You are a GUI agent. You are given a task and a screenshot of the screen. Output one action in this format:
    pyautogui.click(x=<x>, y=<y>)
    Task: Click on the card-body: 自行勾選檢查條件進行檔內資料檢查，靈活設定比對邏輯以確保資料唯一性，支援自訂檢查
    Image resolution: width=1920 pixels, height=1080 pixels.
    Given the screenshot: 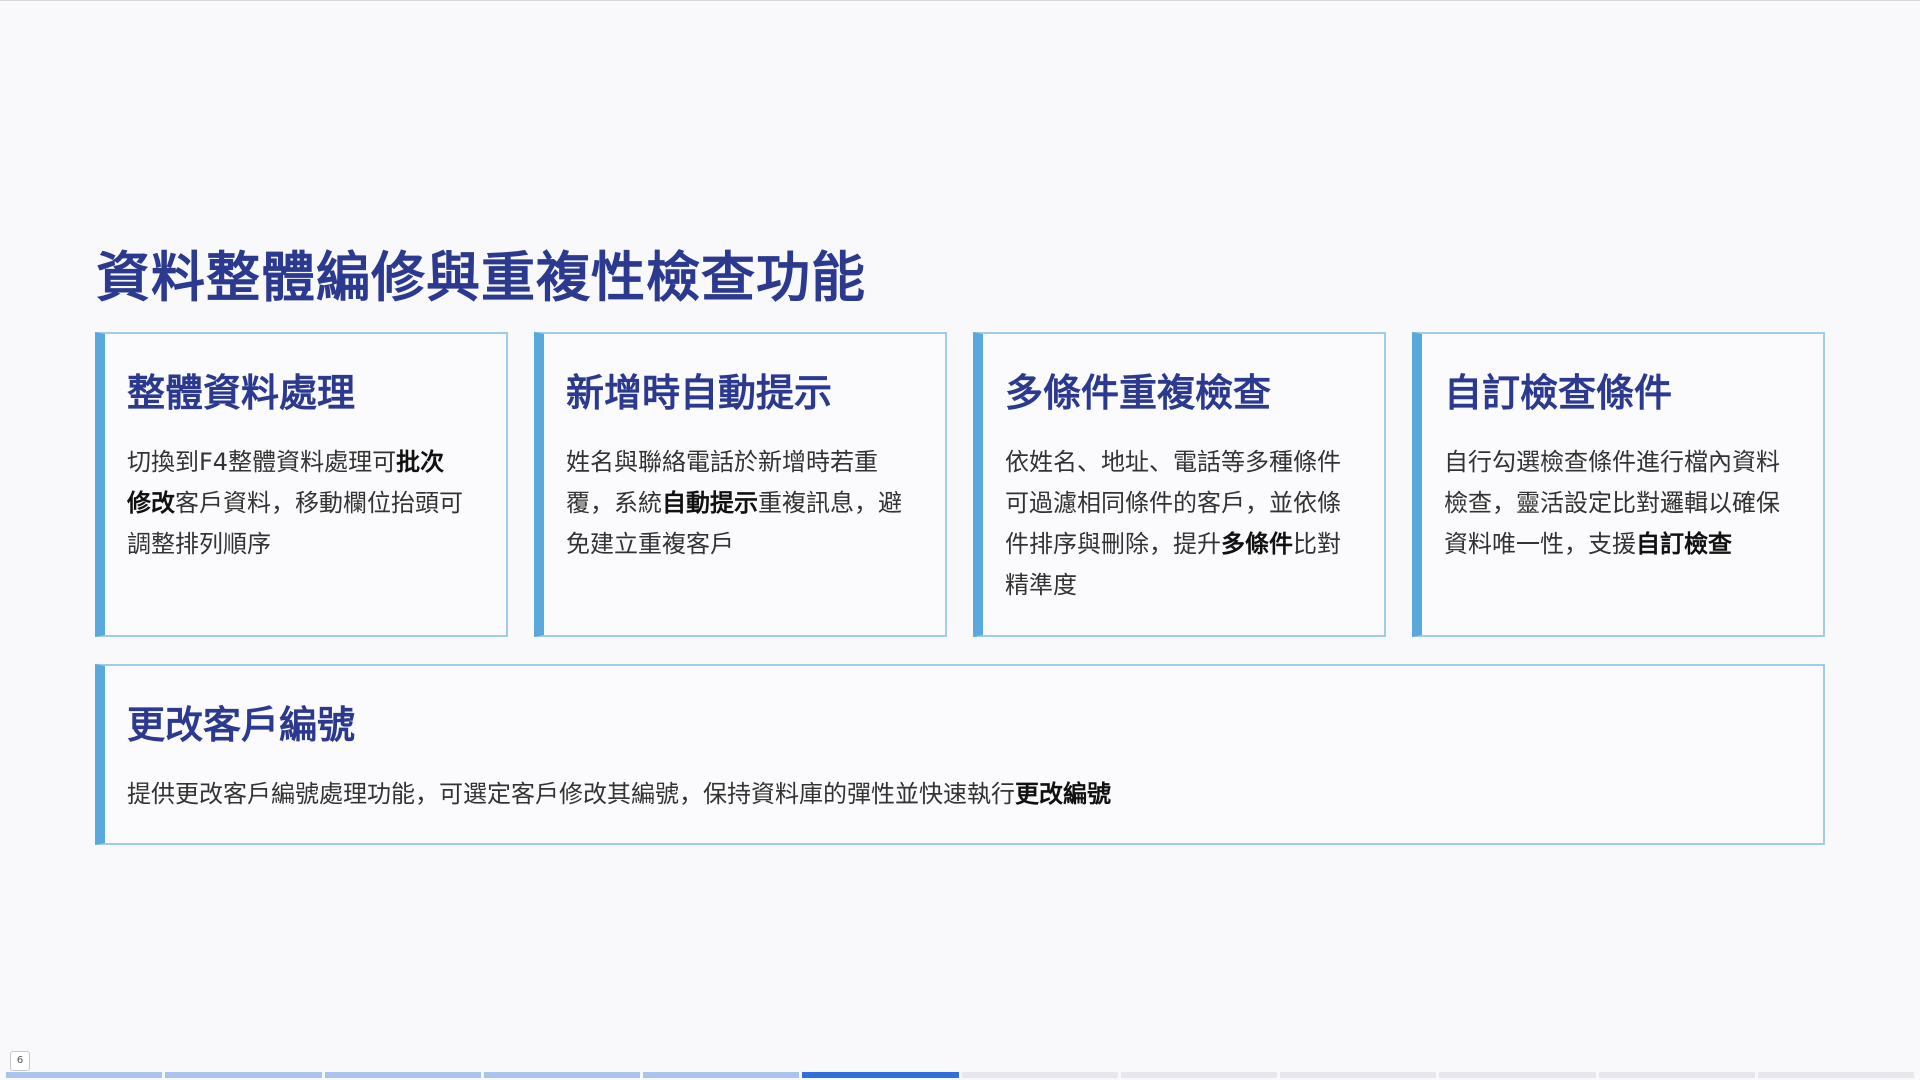 What is the action you would take?
    pyautogui.click(x=1614, y=503)
    